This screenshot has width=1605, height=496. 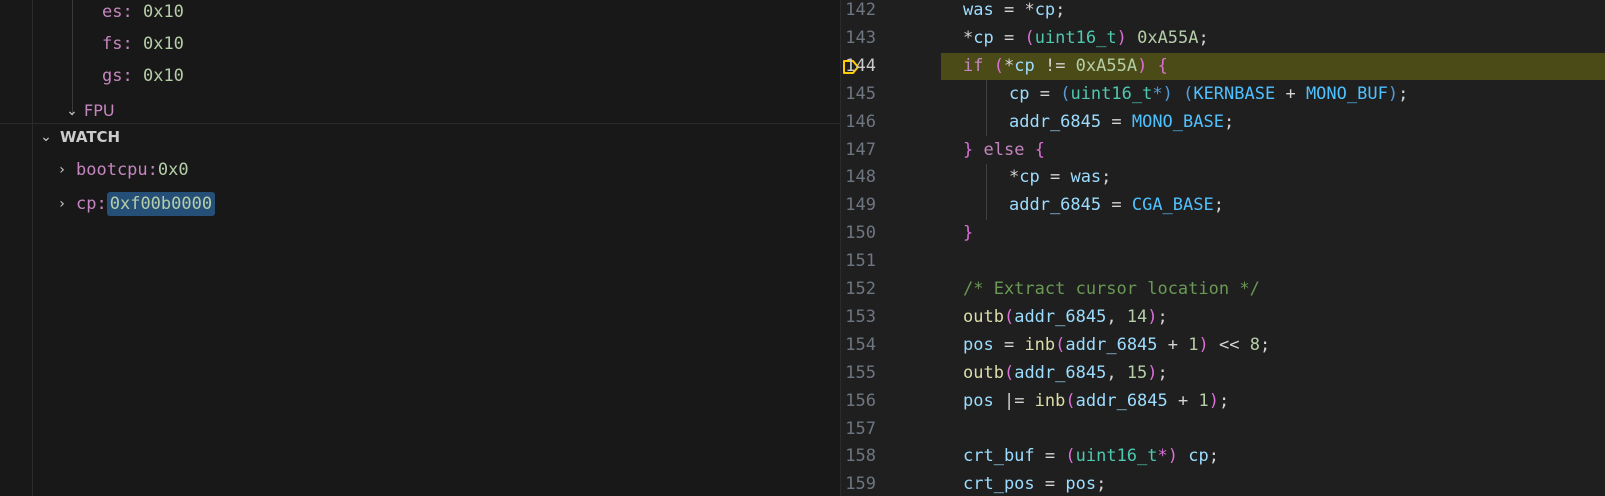 What do you see at coordinates (1060, 177) in the screenshot?
I see `code-line-148: *cp = was;` at bounding box center [1060, 177].